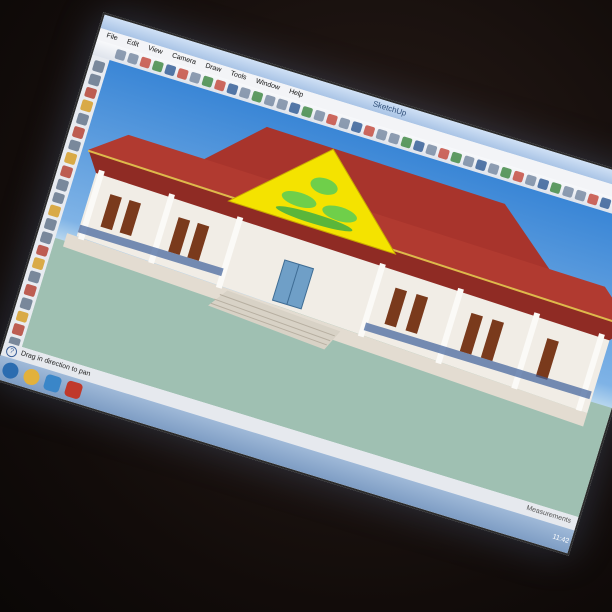 This screenshot has height=612, width=612. What do you see at coordinates (555, 188) in the screenshot?
I see `iso-view-icon` at bounding box center [555, 188].